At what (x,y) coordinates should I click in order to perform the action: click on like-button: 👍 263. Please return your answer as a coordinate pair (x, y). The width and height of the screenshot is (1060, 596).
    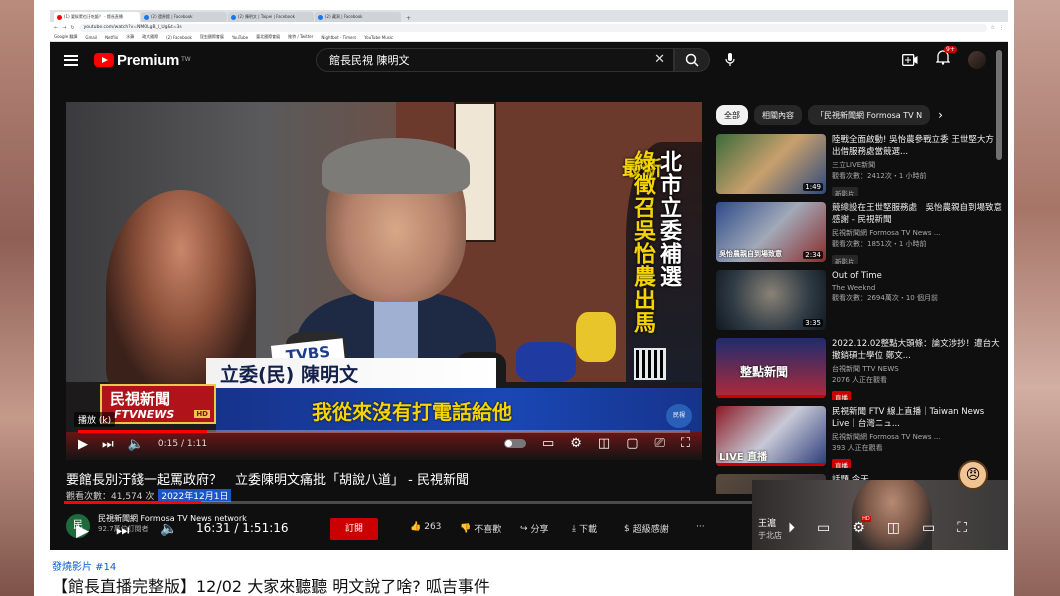
    Looking at the image, I should click on (425, 527).